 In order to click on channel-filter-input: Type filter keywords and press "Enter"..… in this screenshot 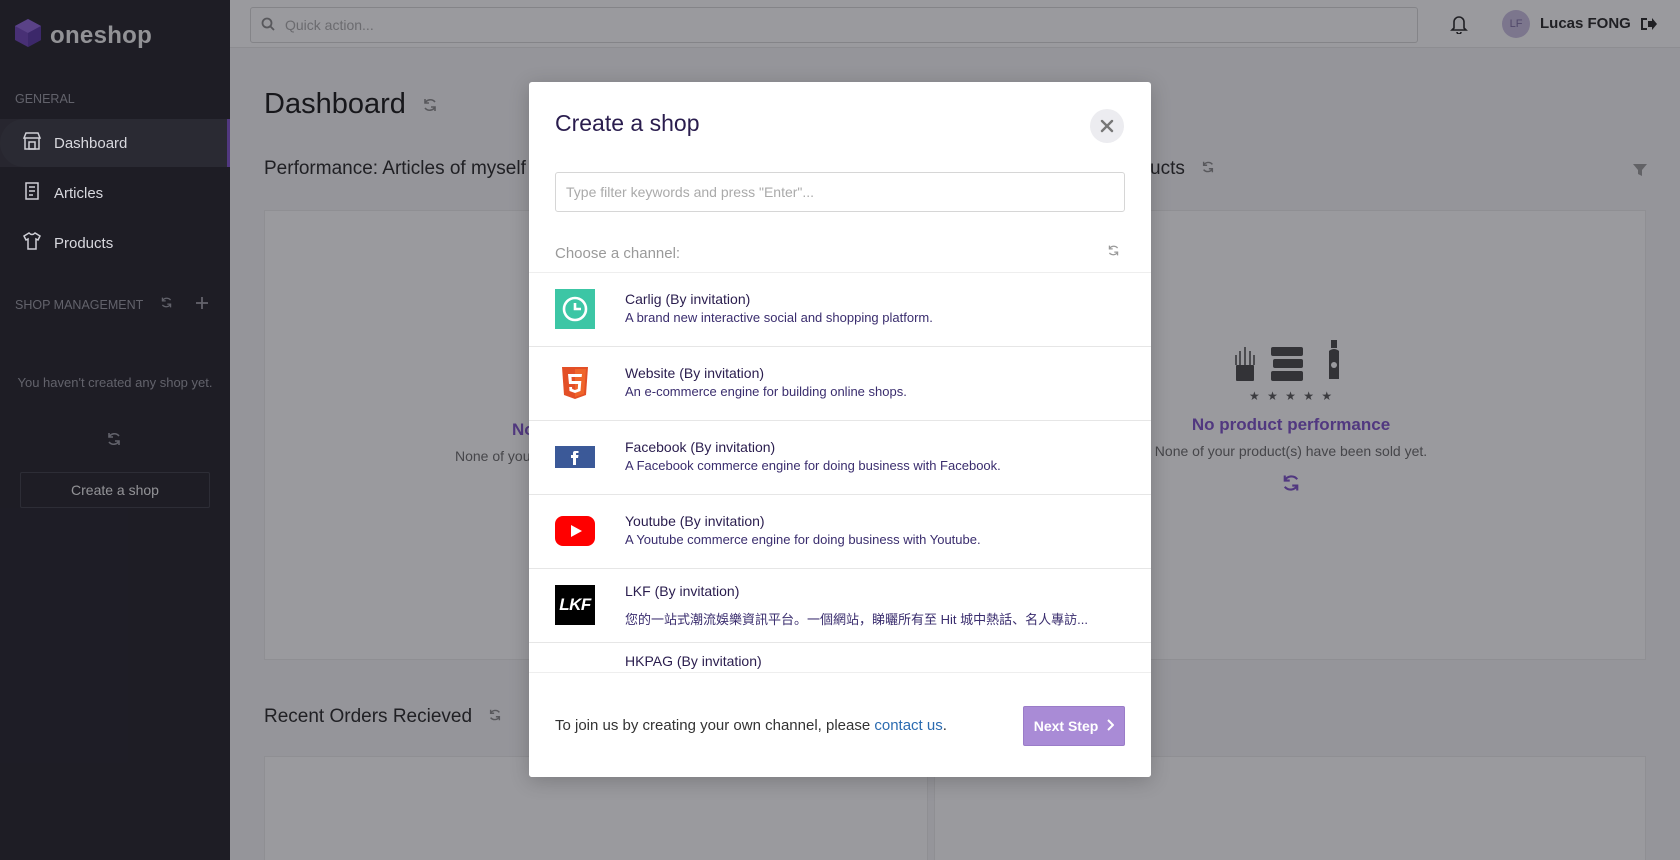, I will do `click(840, 192)`.